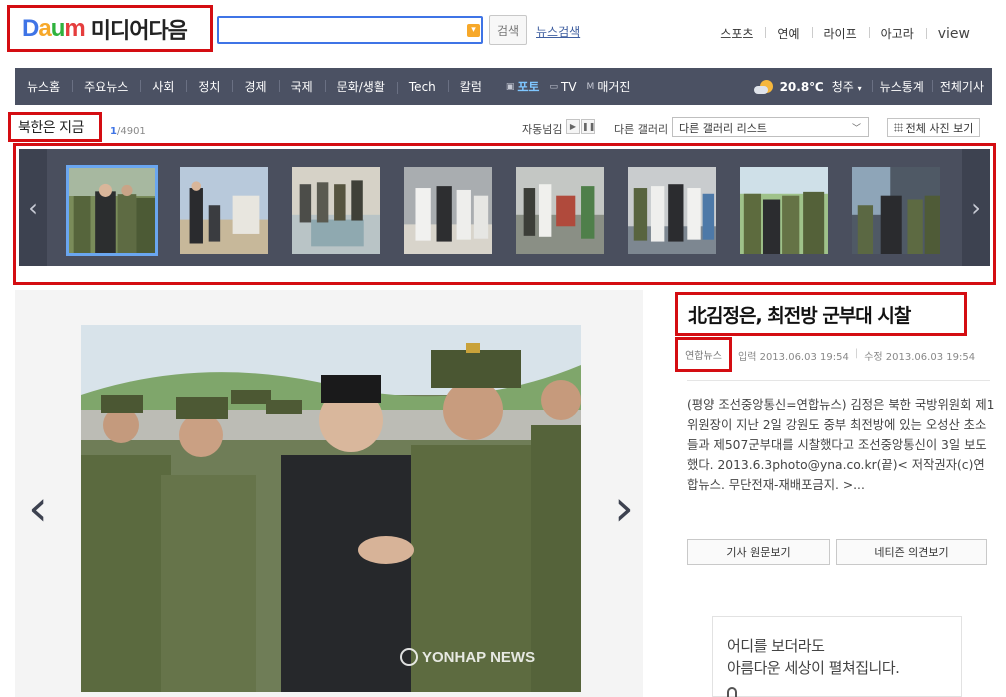 The height and width of the screenshot is (697, 1006). What do you see at coordinates (350, 30) in the screenshot?
I see `search-input` at bounding box center [350, 30].